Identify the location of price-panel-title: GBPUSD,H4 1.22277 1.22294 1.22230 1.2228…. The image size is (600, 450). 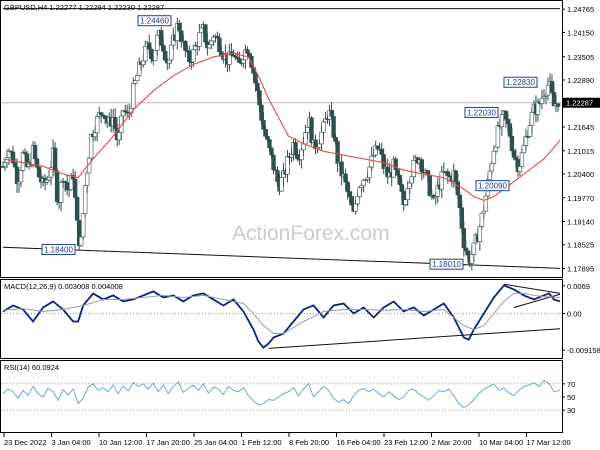
(84, 7).